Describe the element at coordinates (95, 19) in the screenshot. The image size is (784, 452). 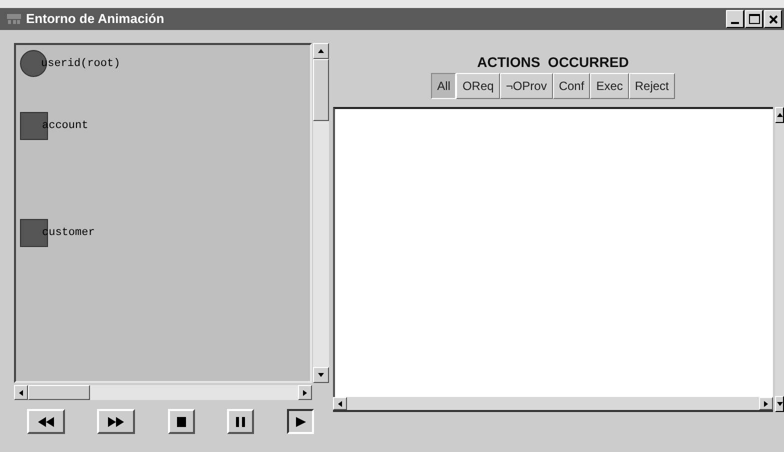
I see `window-title: Entorno de Animación` at that location.